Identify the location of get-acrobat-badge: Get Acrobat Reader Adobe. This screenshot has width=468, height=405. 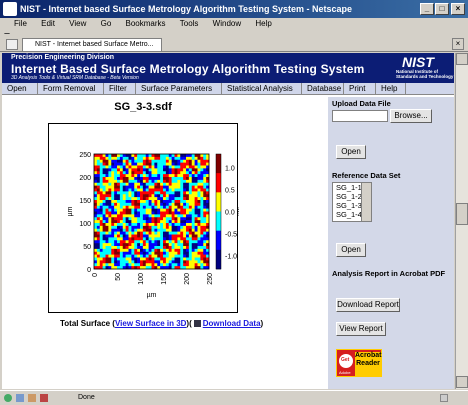
(359, 363).